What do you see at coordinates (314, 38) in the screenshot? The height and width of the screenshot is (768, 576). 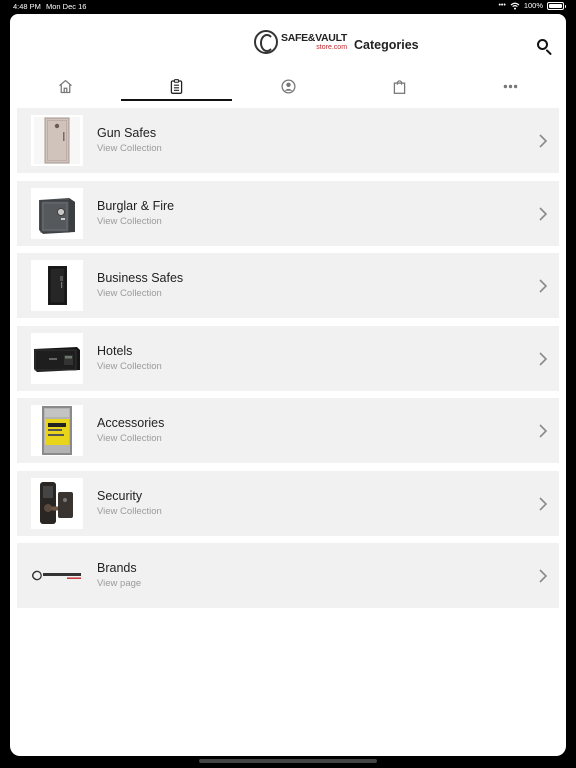 I see `logo-main-text: SAFE&VAULT` at bounding box center [314, 38].